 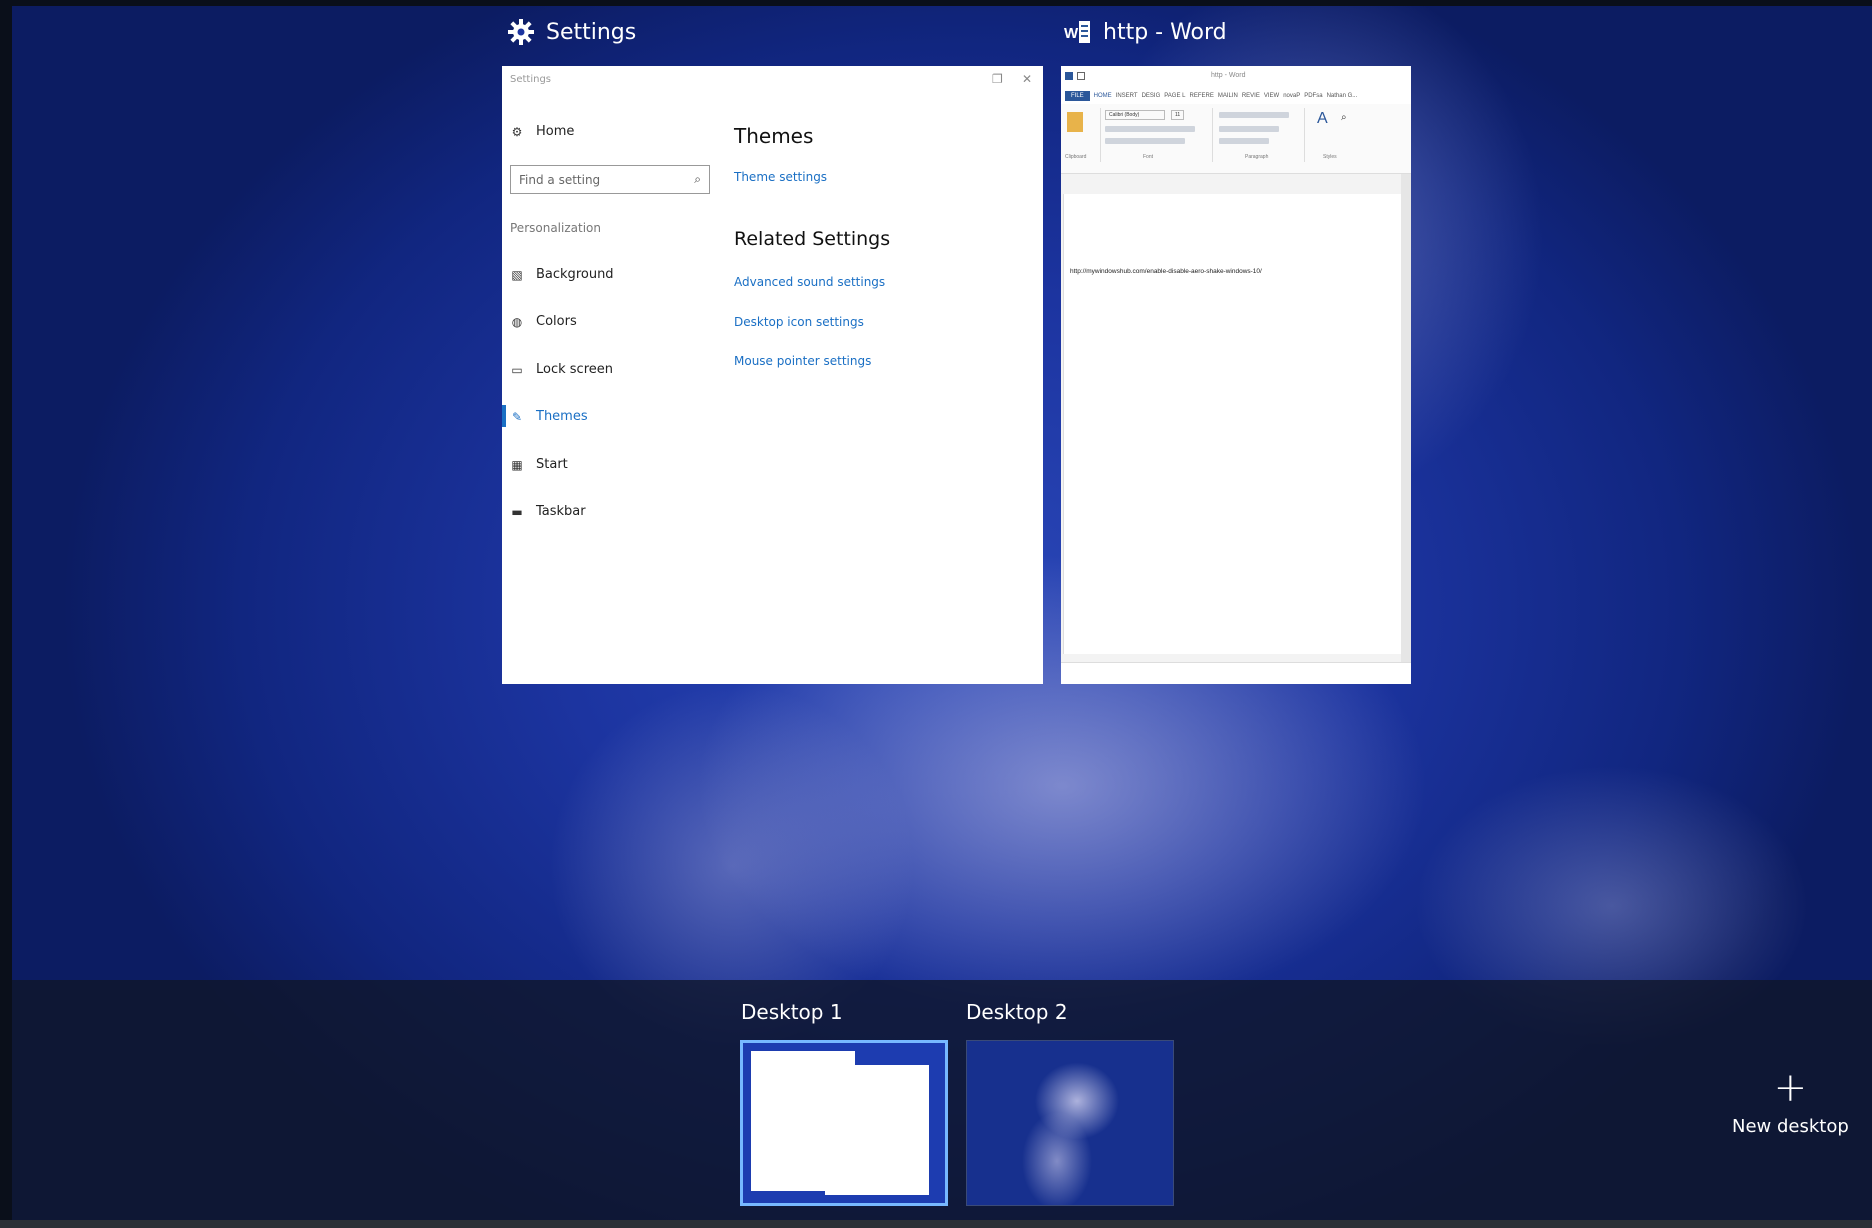 What do you see at coordinates (517, 511) in the screenshot?
I see `taskbar-icon: ▬` at bounding box center [517, 511].